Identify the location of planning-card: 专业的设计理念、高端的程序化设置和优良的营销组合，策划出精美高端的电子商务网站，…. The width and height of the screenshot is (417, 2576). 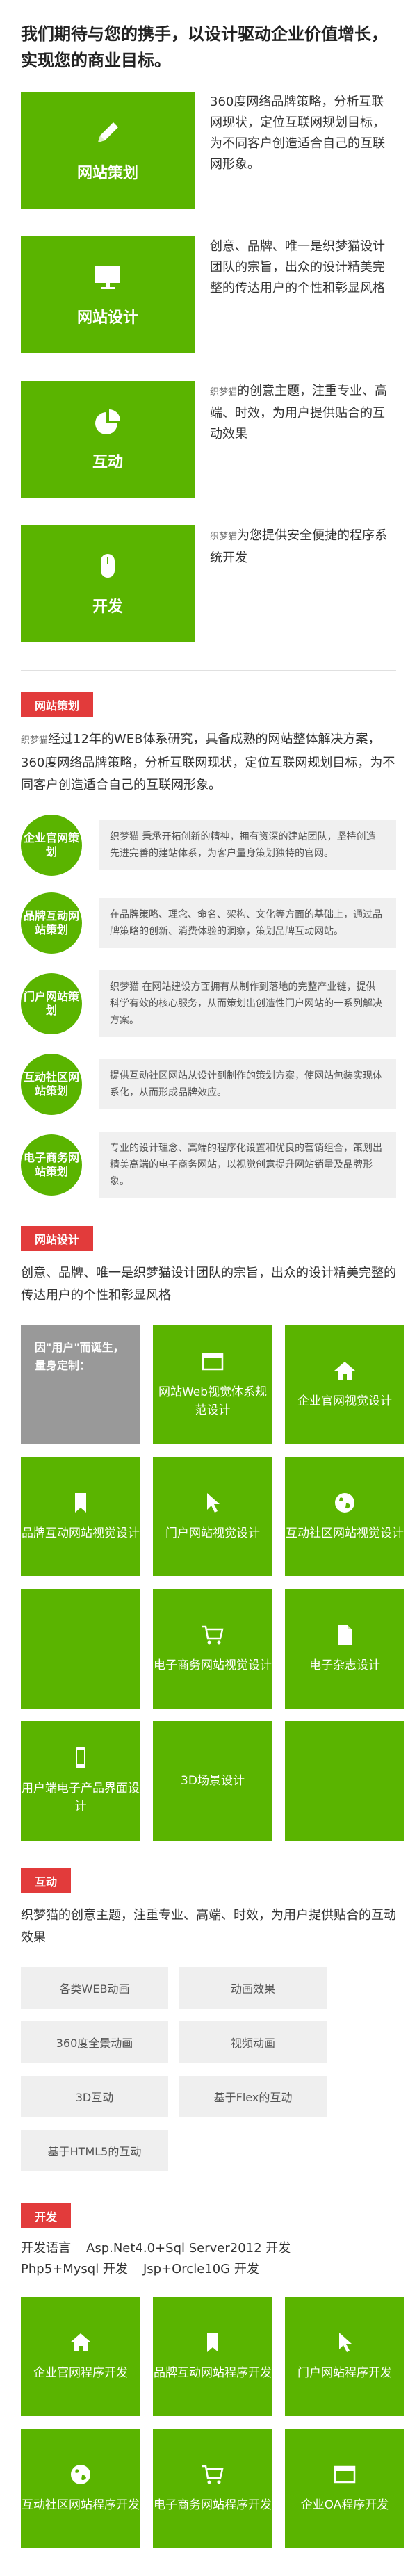
(247, 1165).